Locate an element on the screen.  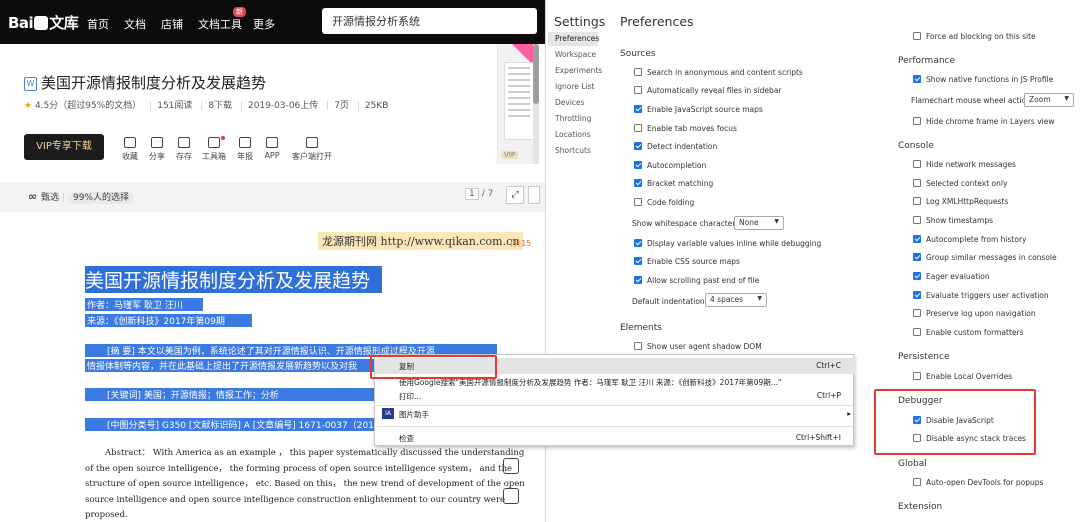
nav-item-docs: 文档 is located at coordinates (135, 24).